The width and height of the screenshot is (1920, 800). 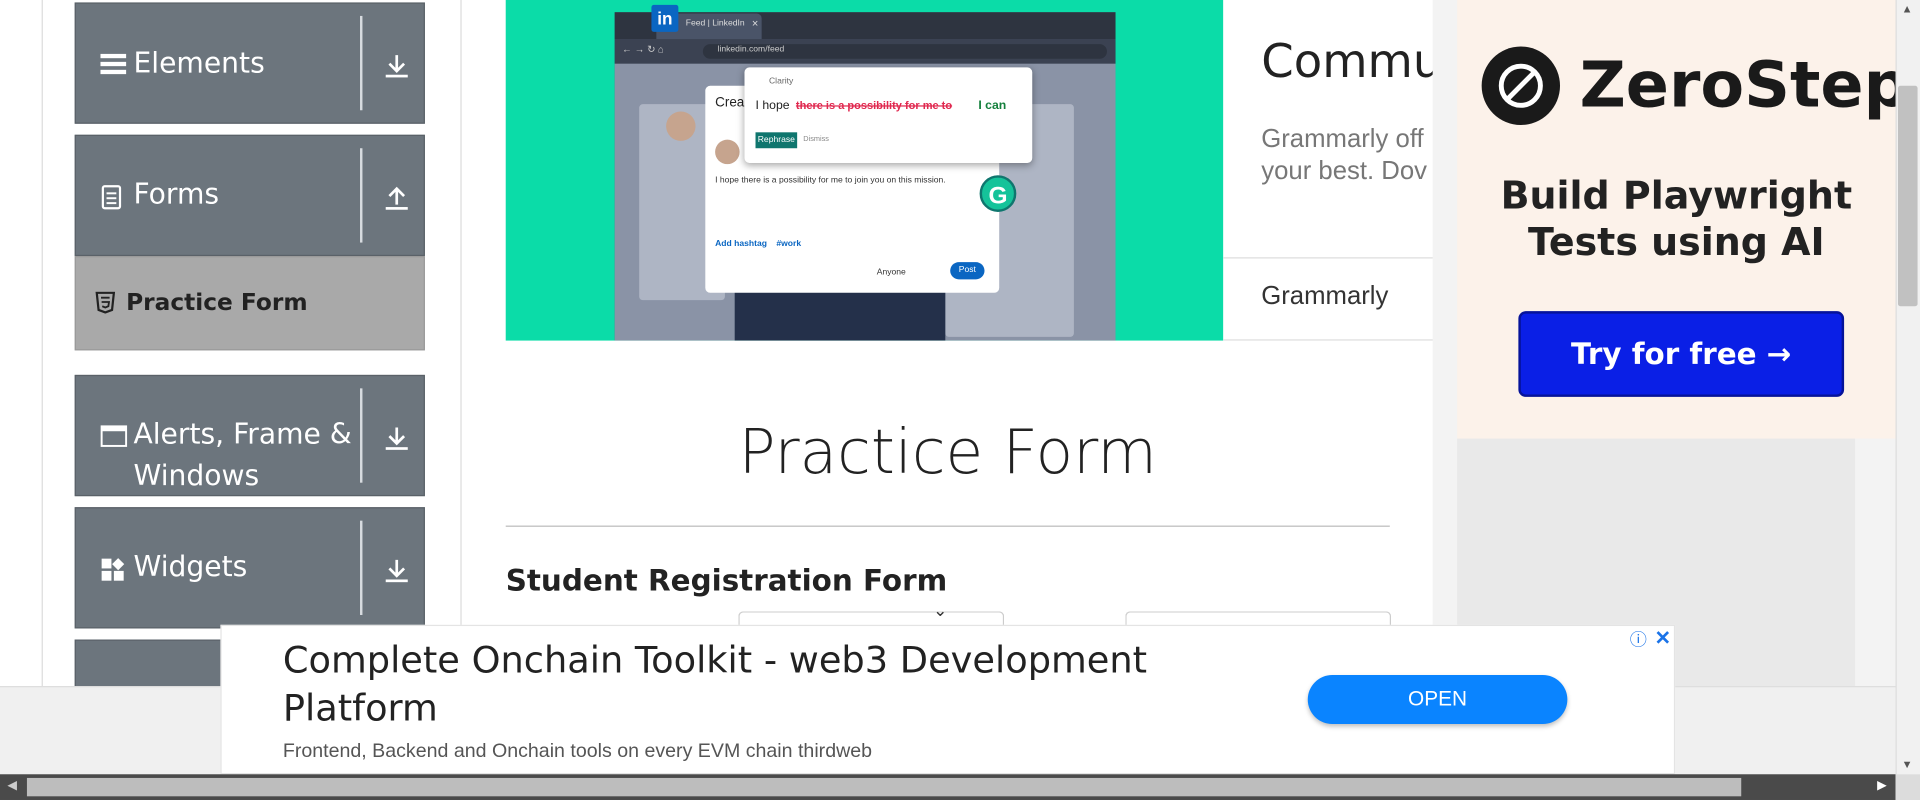 I want to click on zerostep-headline-line1: Build Playwright, so click(x=1676, y=196).